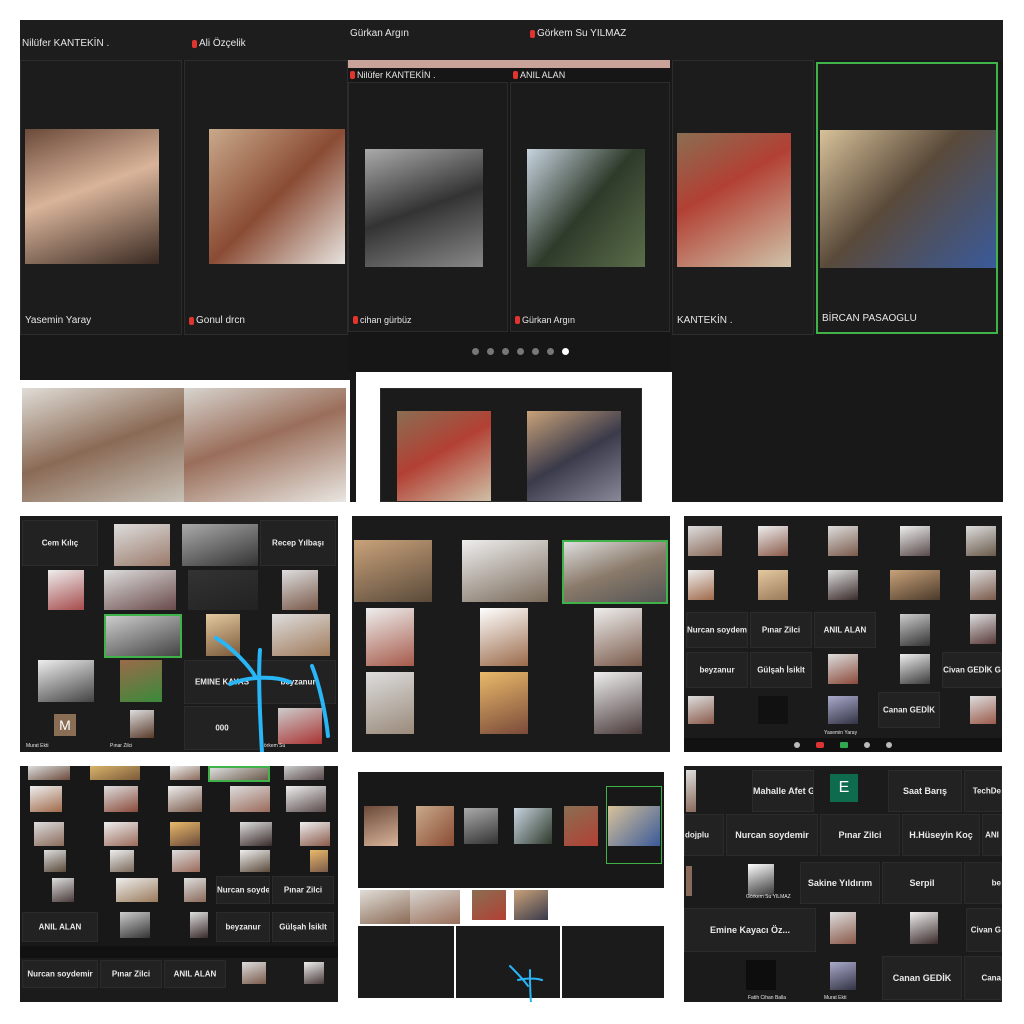 Image resolution: width=1024 pixels, height=1024 pixels. I want to click on video-tile: Serpil, so click(922, 883).